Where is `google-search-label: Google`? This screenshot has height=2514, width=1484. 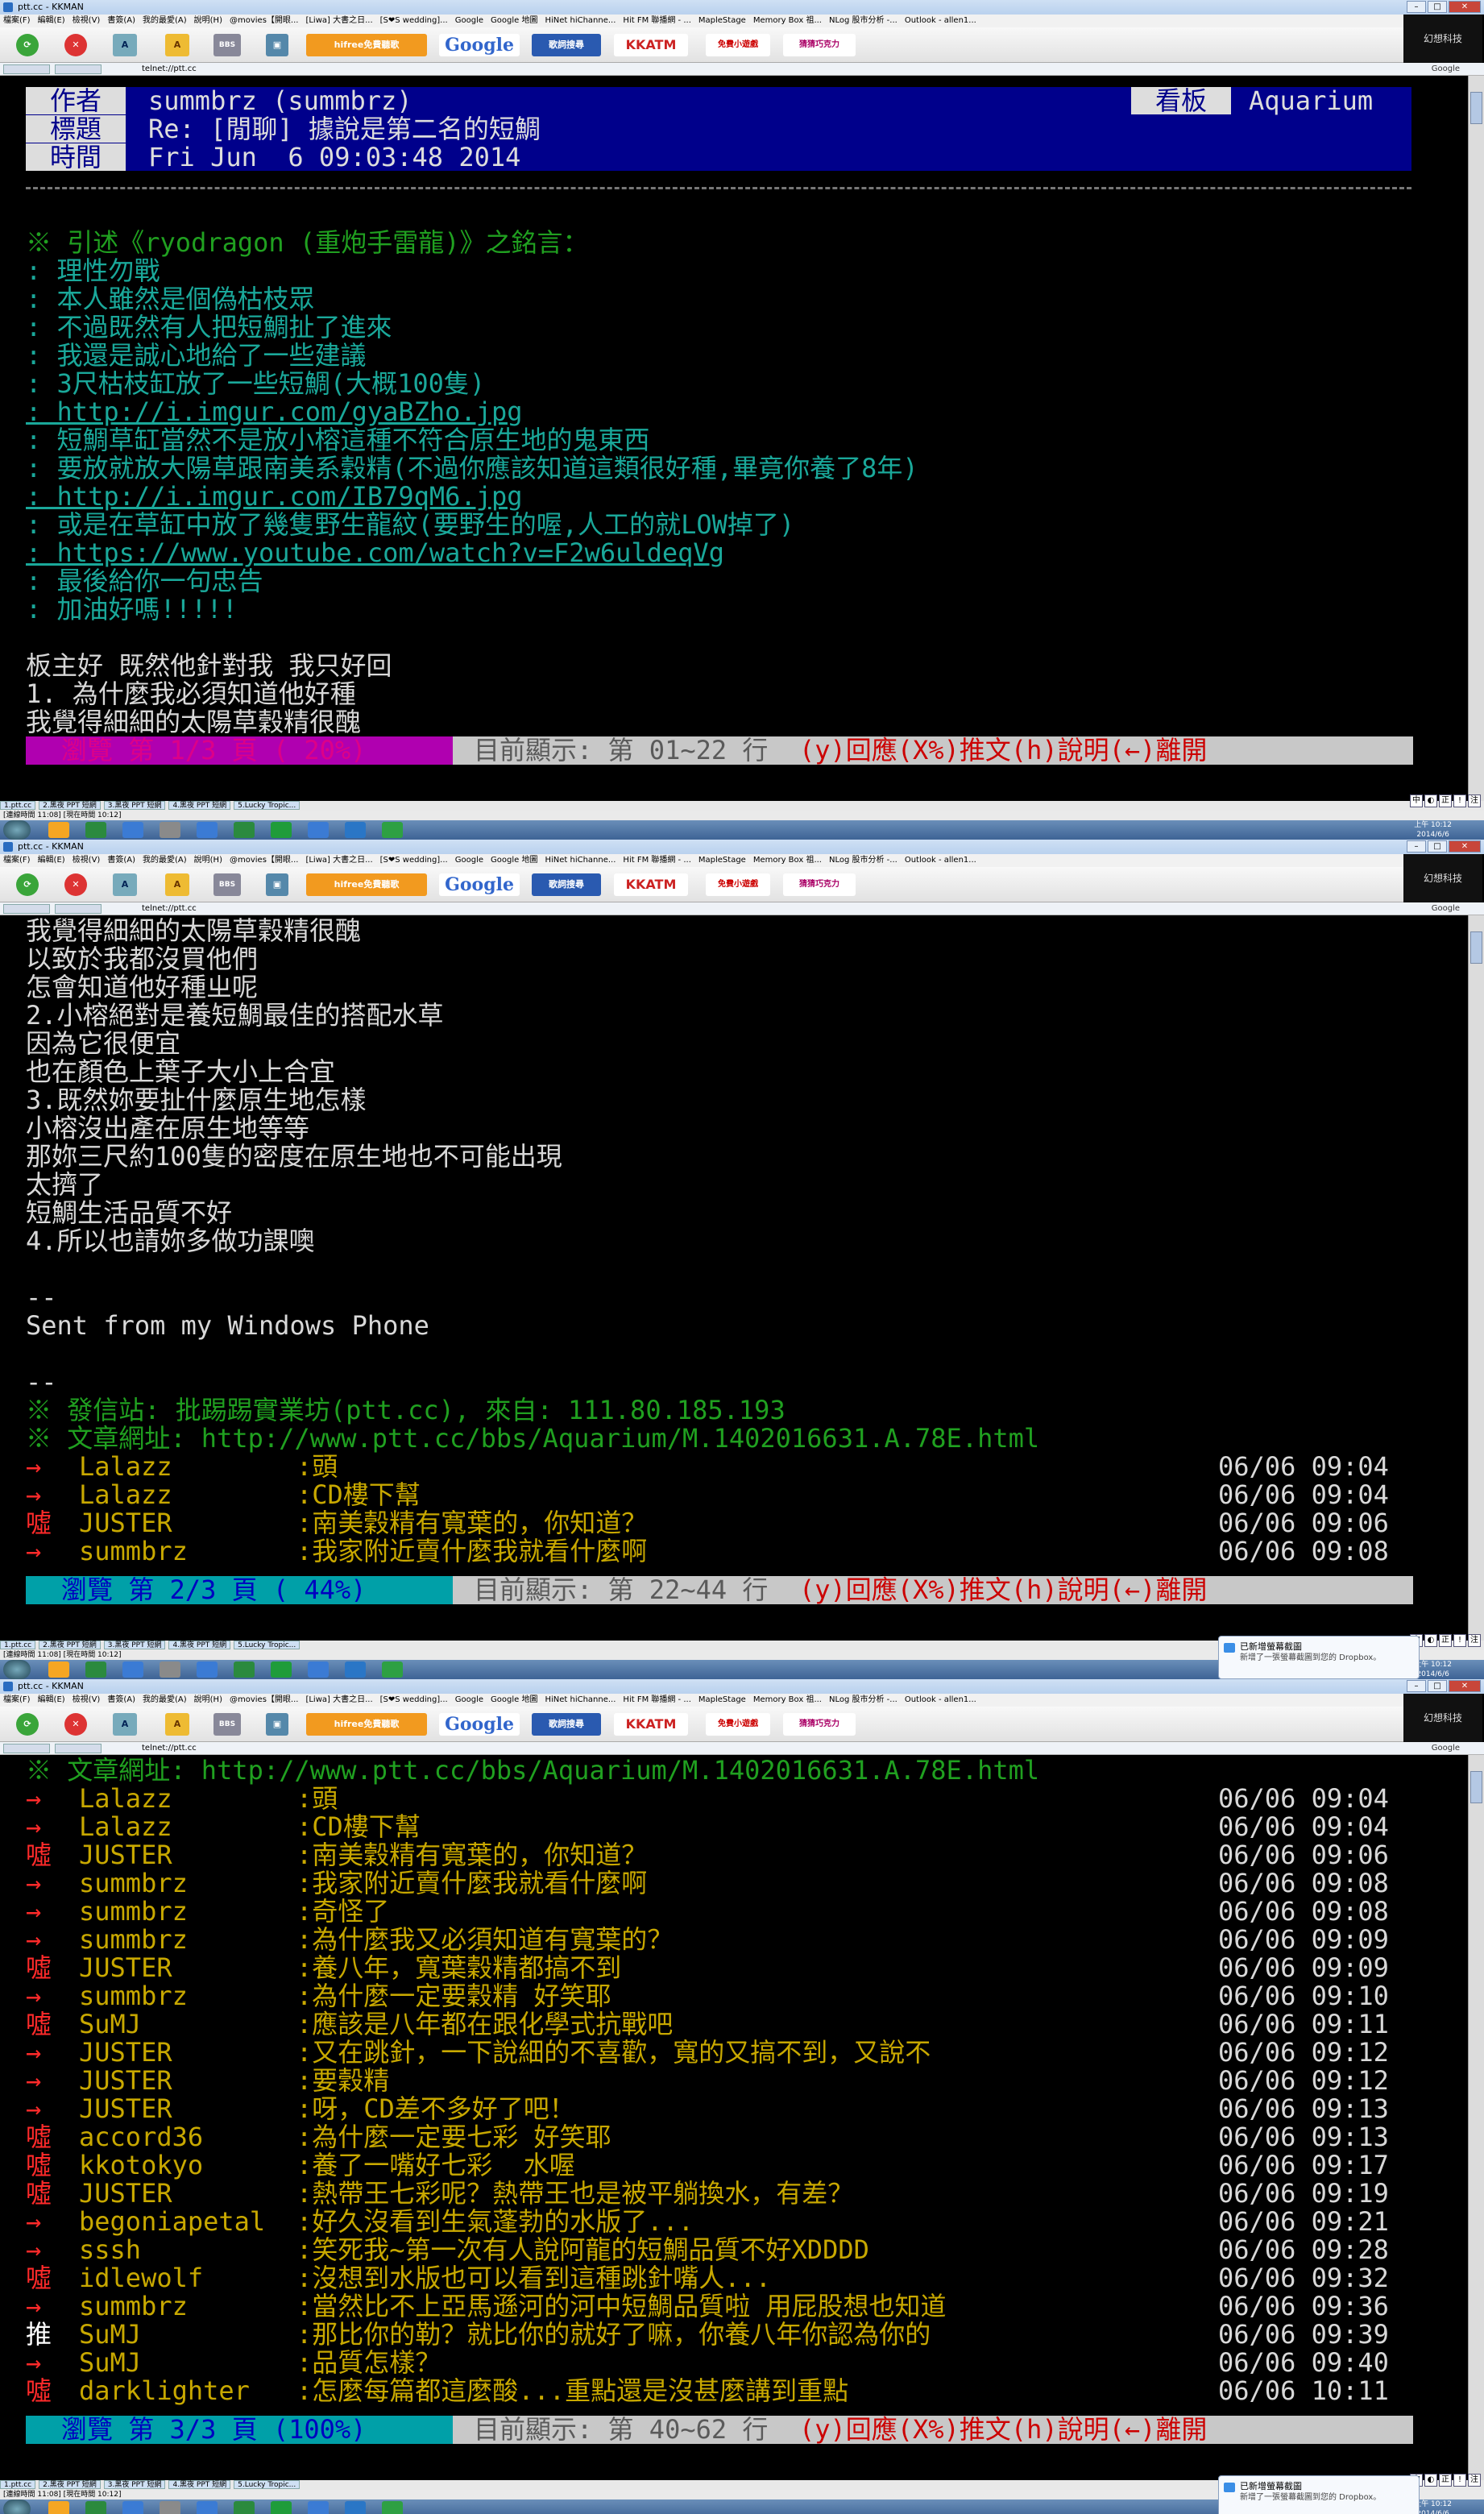
google-search-label: Google is located at coordinates (1446, 908).